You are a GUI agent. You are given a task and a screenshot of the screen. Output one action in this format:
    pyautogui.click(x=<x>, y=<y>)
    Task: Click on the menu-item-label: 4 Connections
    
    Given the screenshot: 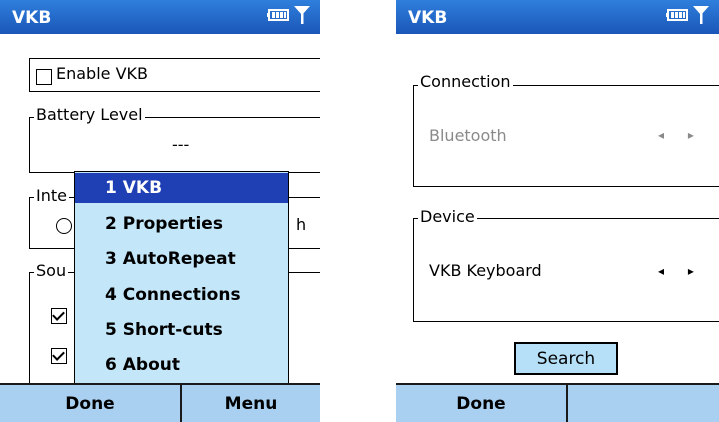 What is the action you would take?
    pyautogui.click(x=173, y=295)
    